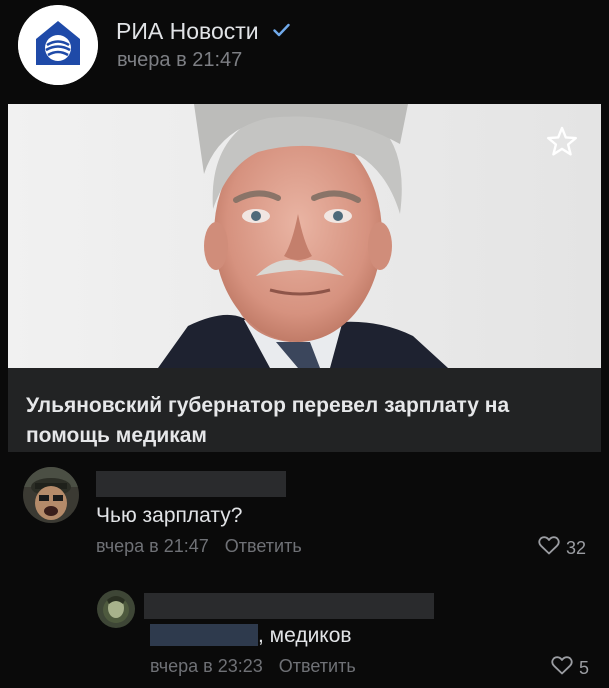 The height and width of the screenshot is (688, 609). Describe the element at coordinates (281, 29) in the screenshot. I see `verified-checkmark-icon` at that location.